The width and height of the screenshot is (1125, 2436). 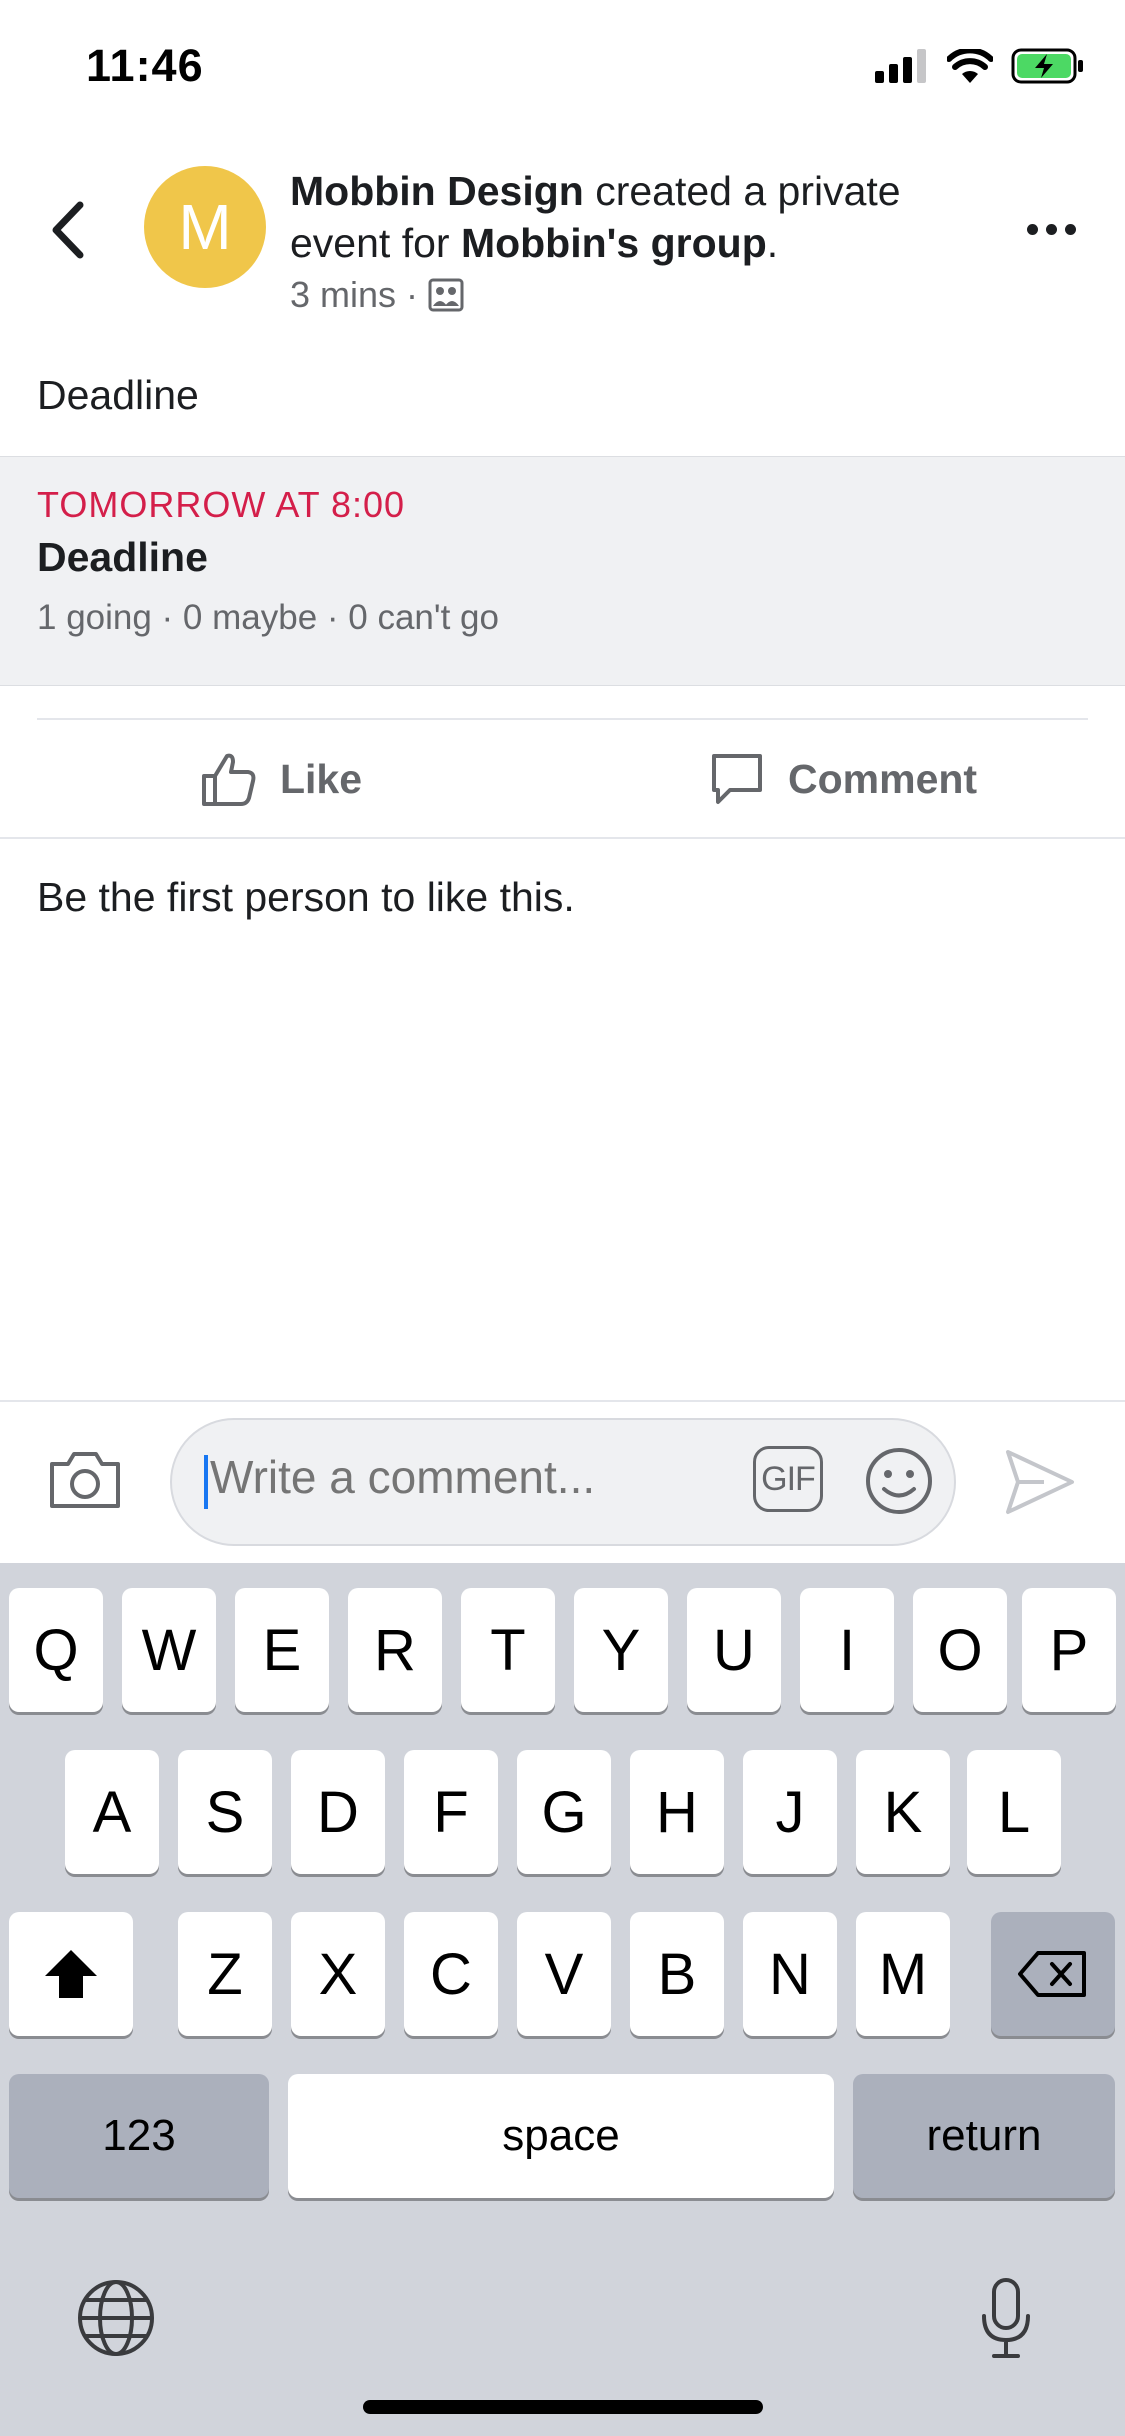 I want to click on home-indicator, so click(x=563, y=2407).